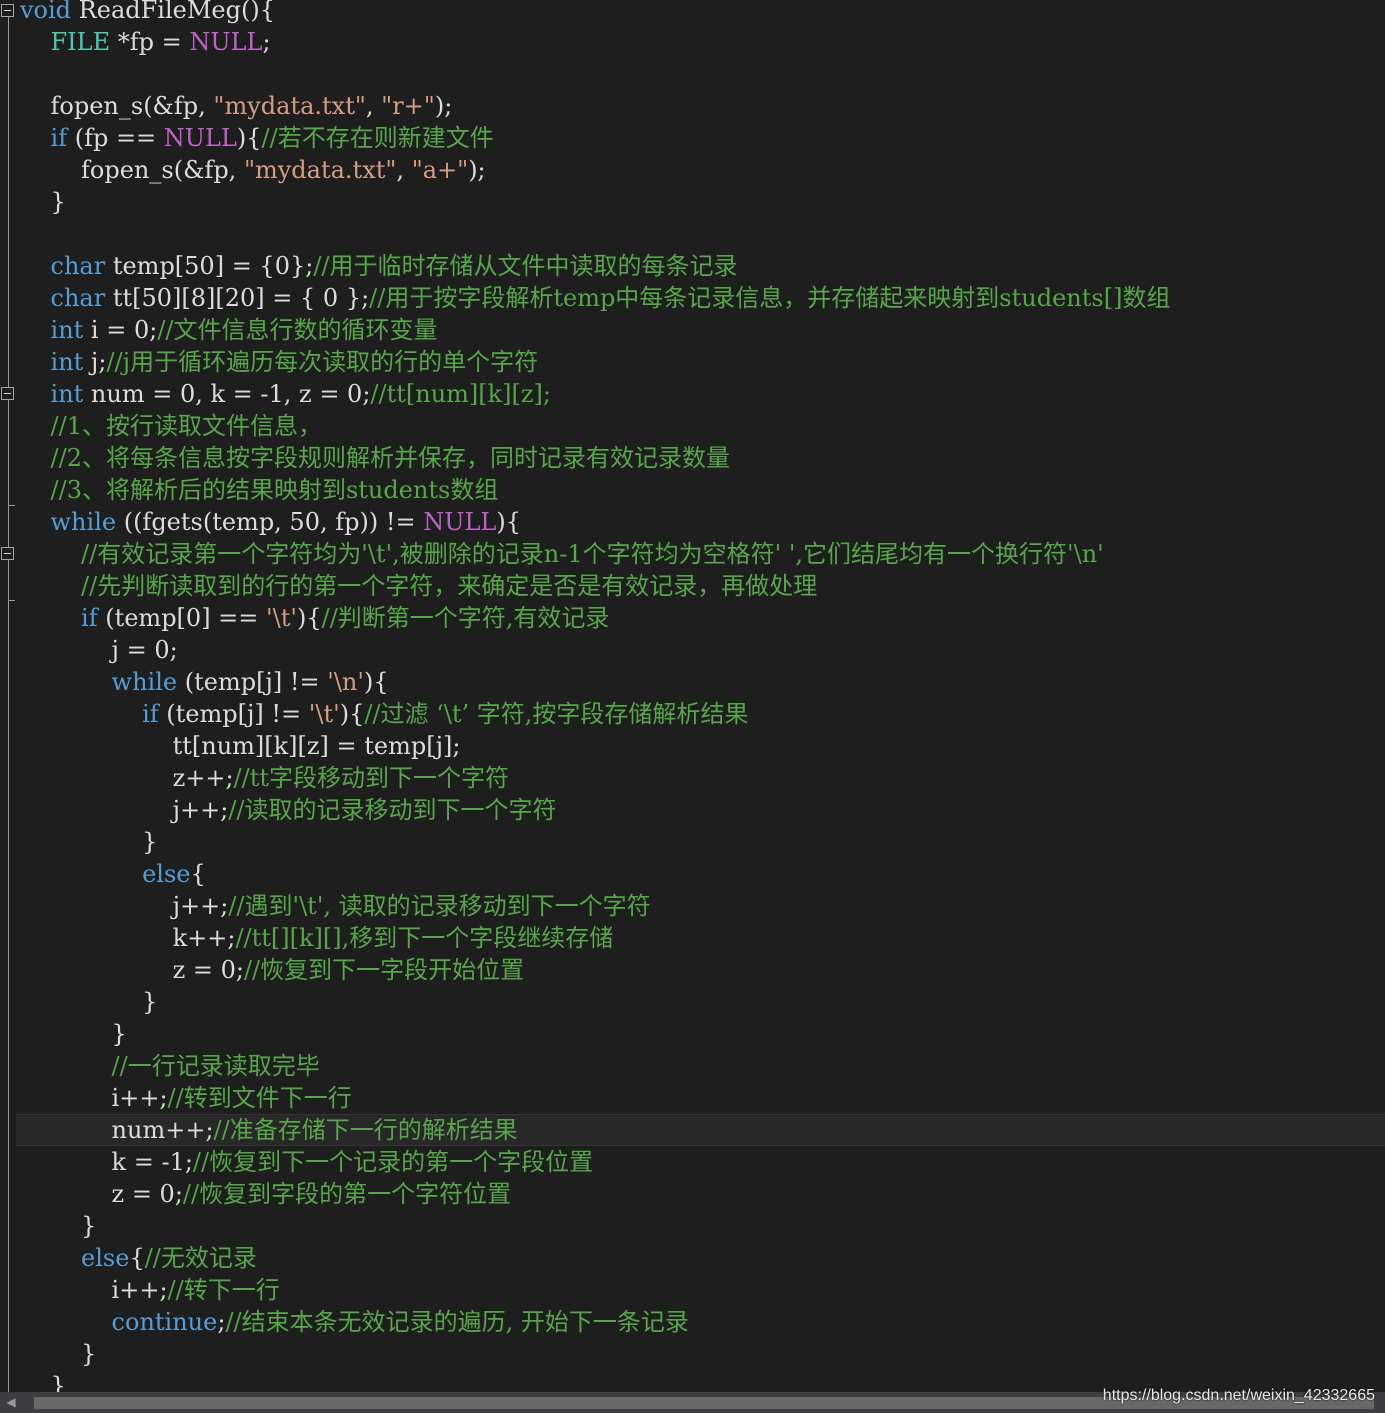  What do you see at coordinates (702, 650) in the screenshot?
I see `code-line: j = 0;` at bounding box center [702, 650].